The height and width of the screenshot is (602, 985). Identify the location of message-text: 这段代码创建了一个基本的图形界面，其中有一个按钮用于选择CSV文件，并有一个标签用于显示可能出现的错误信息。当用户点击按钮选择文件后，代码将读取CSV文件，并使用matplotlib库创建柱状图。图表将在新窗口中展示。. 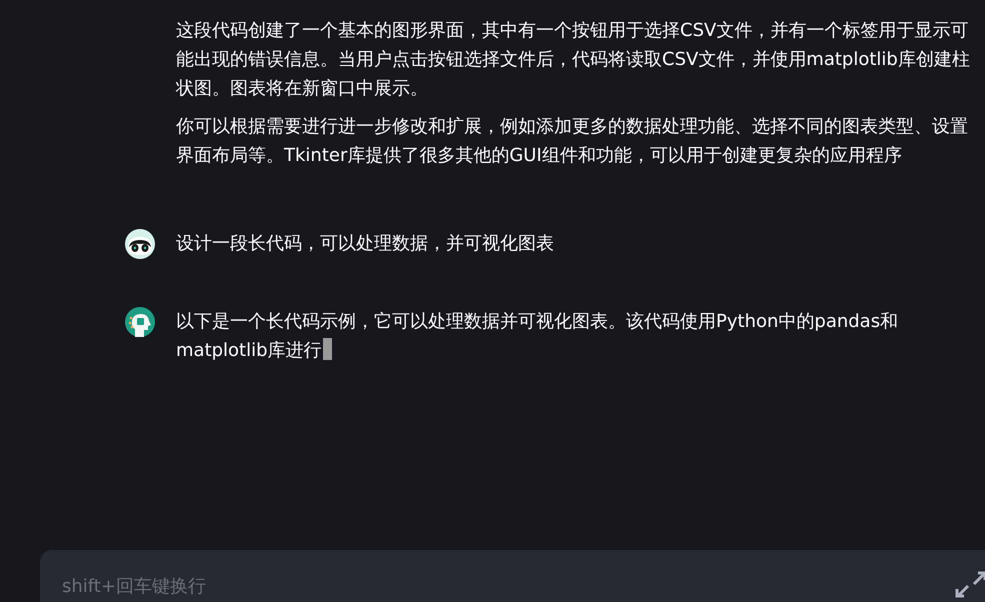
(573, 60).